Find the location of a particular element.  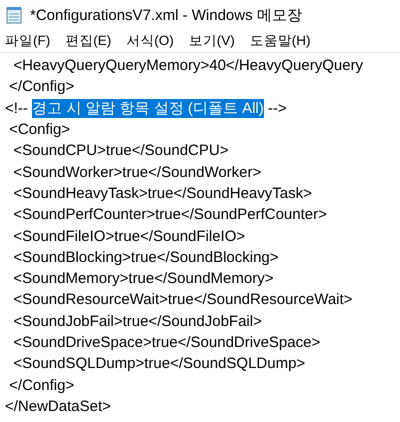

text-line: <SoundMemory>true</SoundMemory> is located at coordinates (143, 279).